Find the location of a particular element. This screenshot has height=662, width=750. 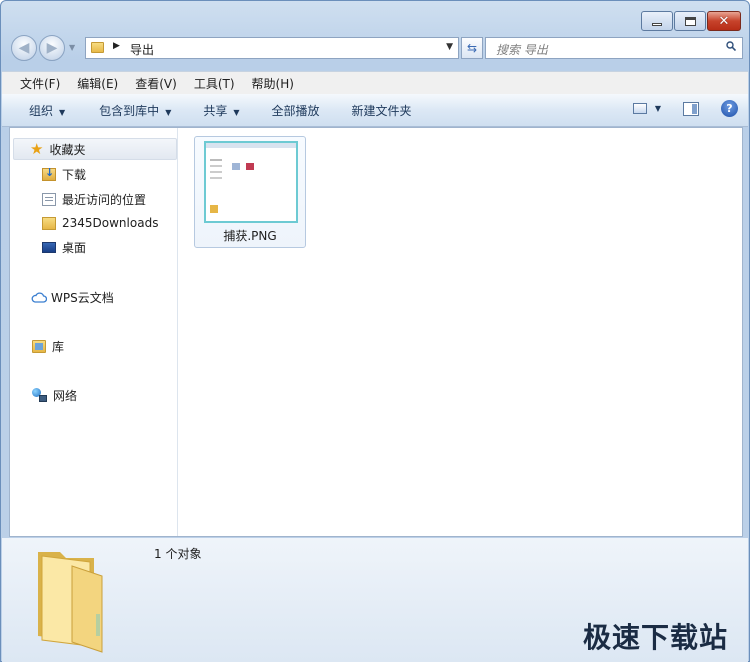

sidebar-item-recent-places: 最近访问的位置 is located at coordinates (94, 199).